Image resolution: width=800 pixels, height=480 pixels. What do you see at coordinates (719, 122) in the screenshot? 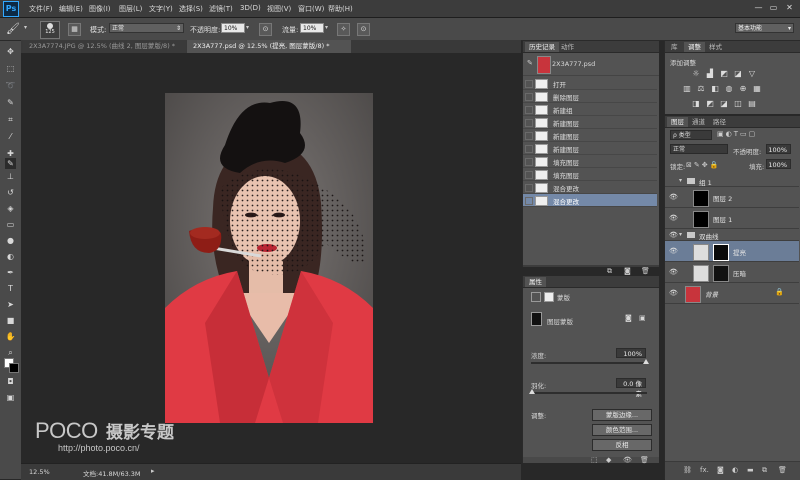
I see `tab-paths: 路径` at bounding box center [719, 122].